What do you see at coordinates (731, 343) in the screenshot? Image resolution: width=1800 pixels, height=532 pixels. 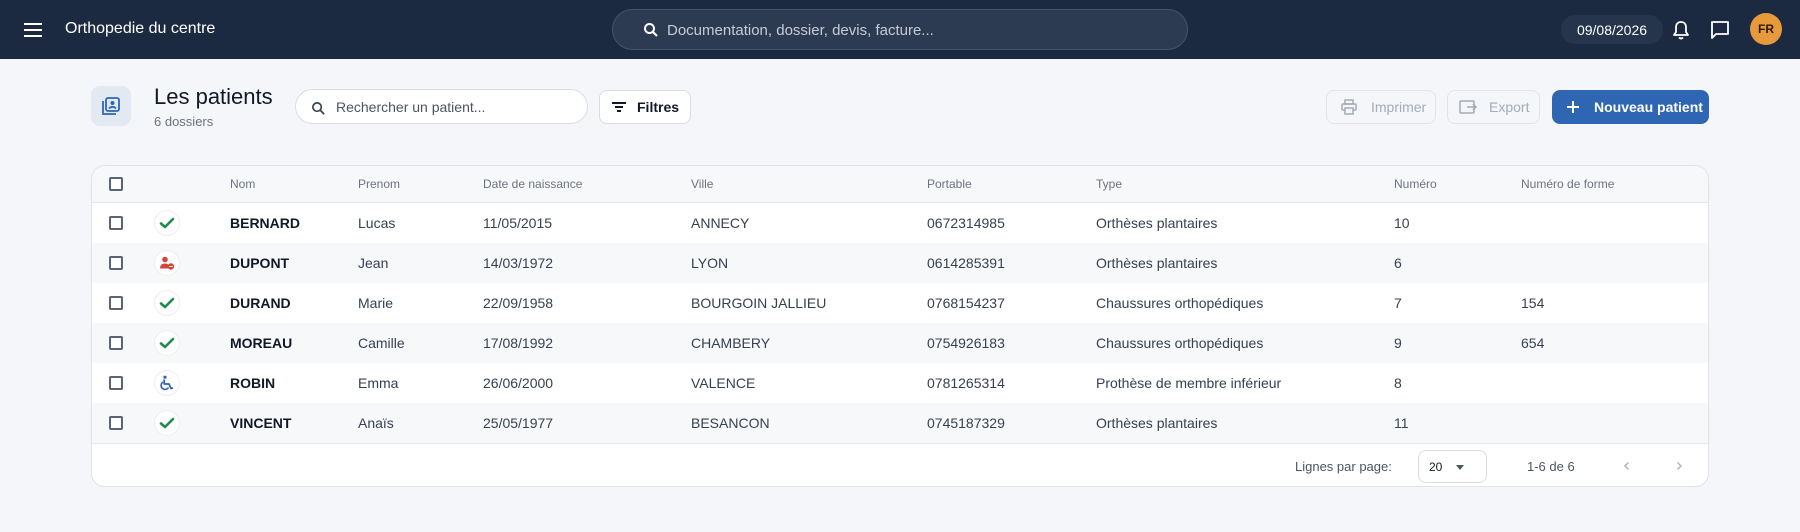 I see `cell-ville: CHAMBERY` at bounding box center [731, 343].